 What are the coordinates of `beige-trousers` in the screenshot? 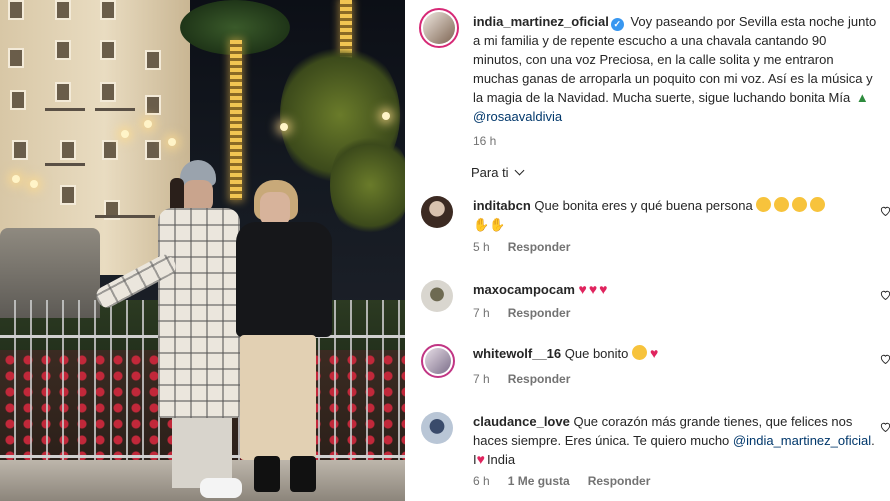 It's located at (278, 397).